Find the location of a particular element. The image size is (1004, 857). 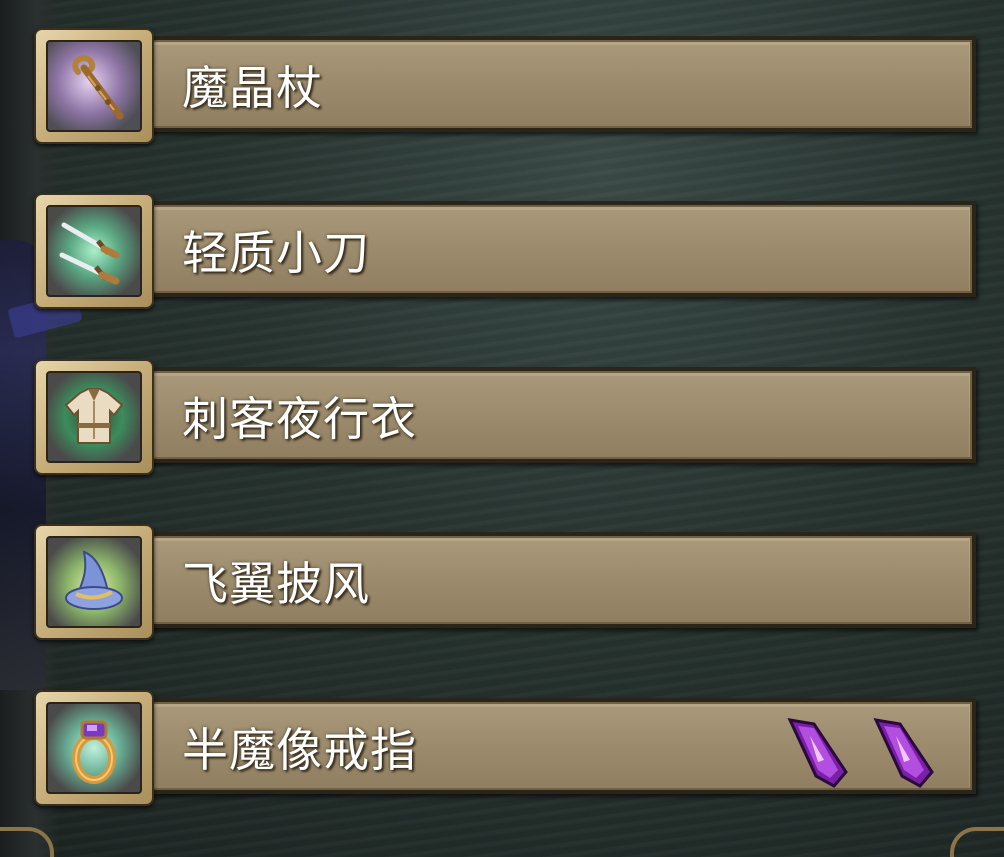

item-row-daggers: 轻质小刀 is located at coordinates (507, 251).